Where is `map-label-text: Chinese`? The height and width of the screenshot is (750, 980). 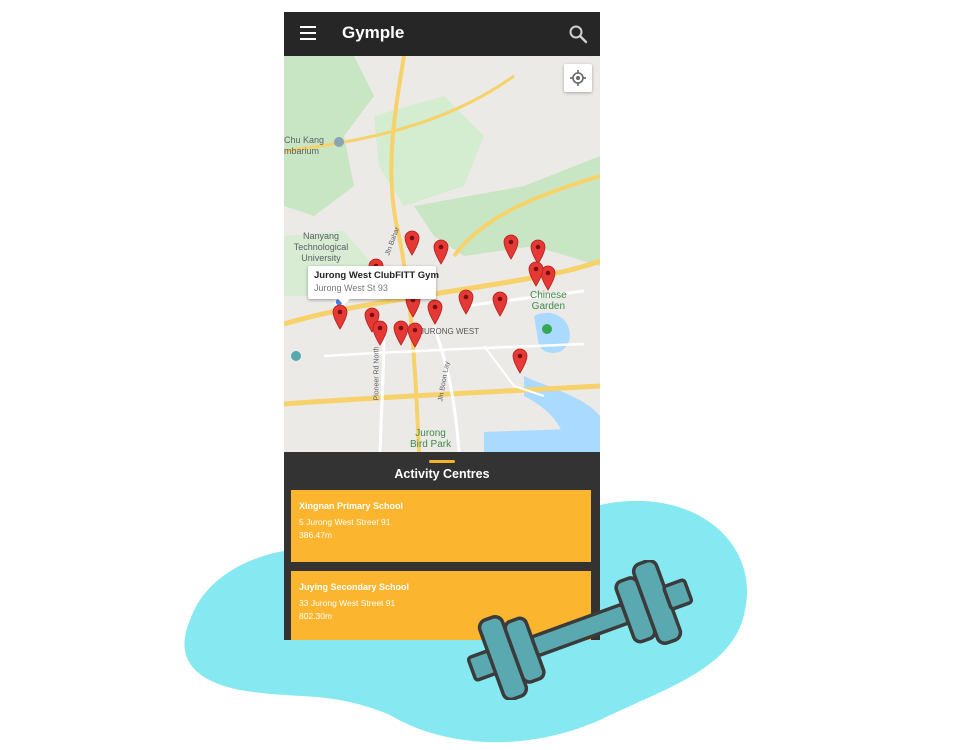
map-label-text: Chinese is located at coordinates (548, 295).